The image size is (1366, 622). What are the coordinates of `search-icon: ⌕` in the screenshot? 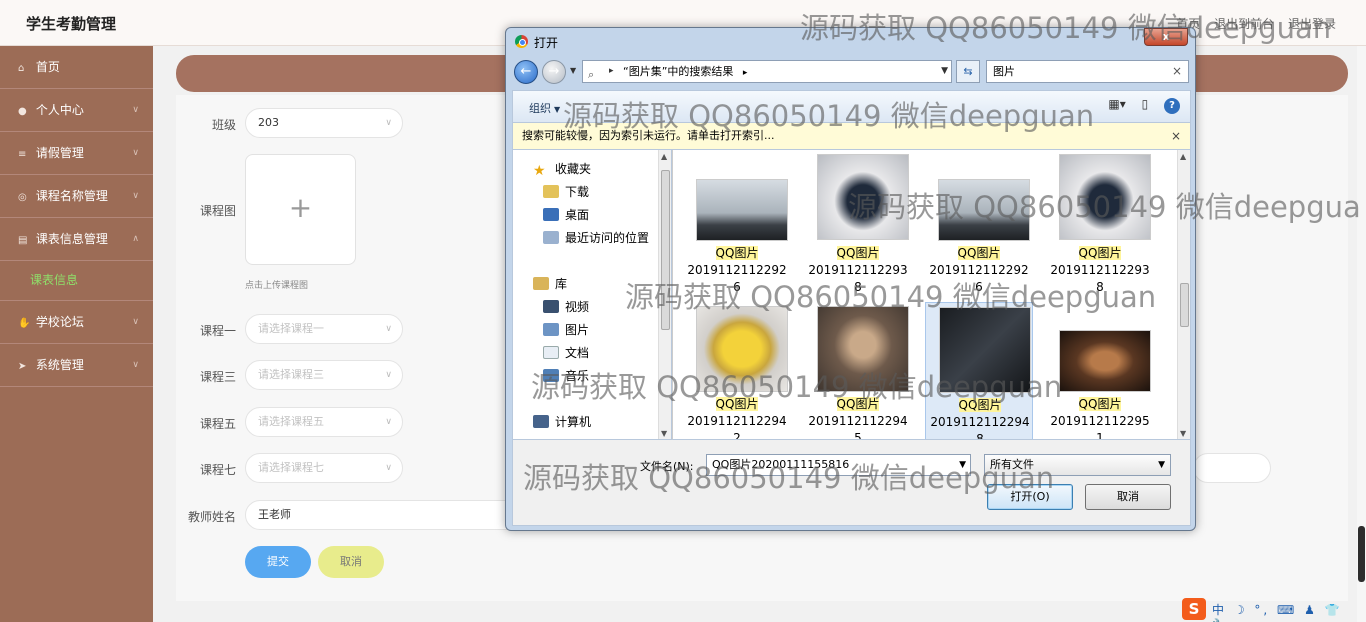 It's located at (591, 74).